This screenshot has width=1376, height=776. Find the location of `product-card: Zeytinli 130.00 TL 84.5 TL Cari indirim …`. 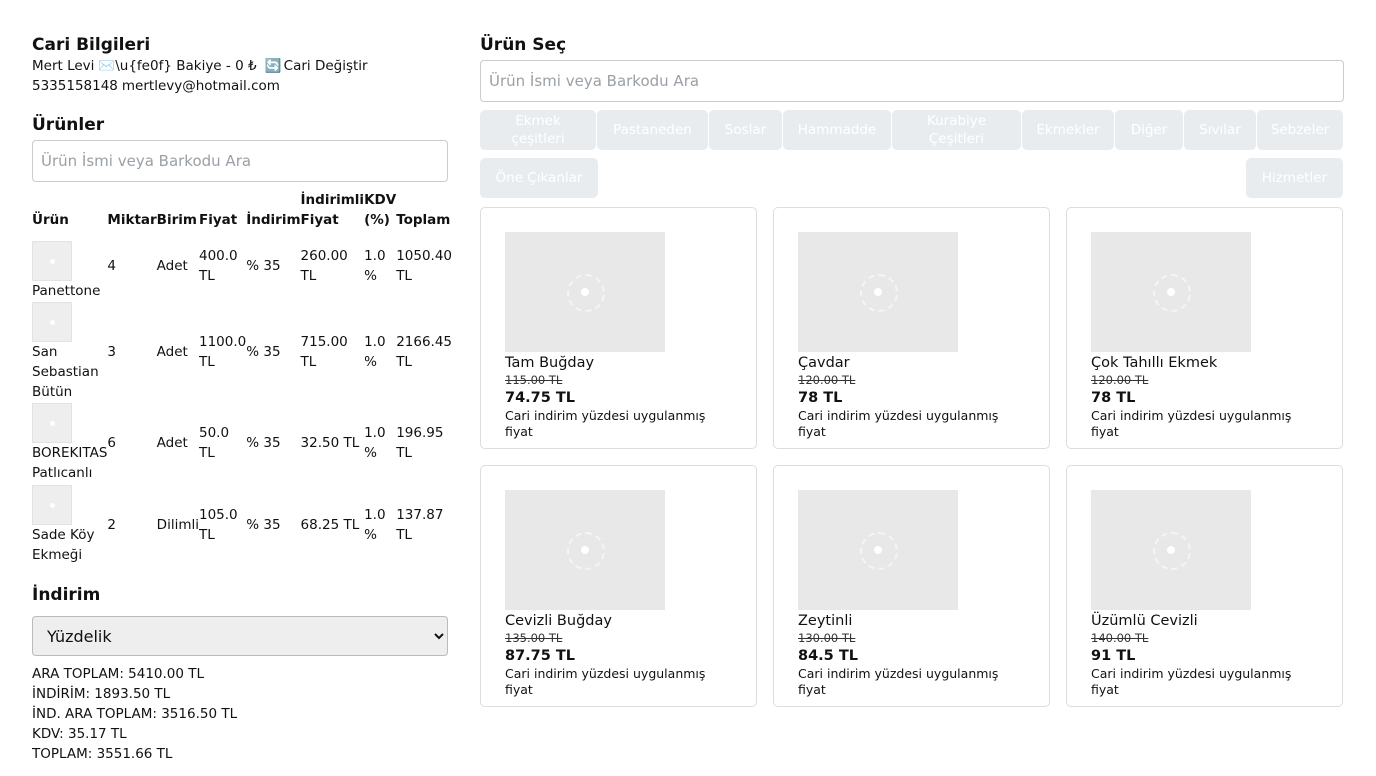

product-card: Zeytinli 130.00 TL 84.5 TL Cari indirim … is located at coordinates (911, 586).